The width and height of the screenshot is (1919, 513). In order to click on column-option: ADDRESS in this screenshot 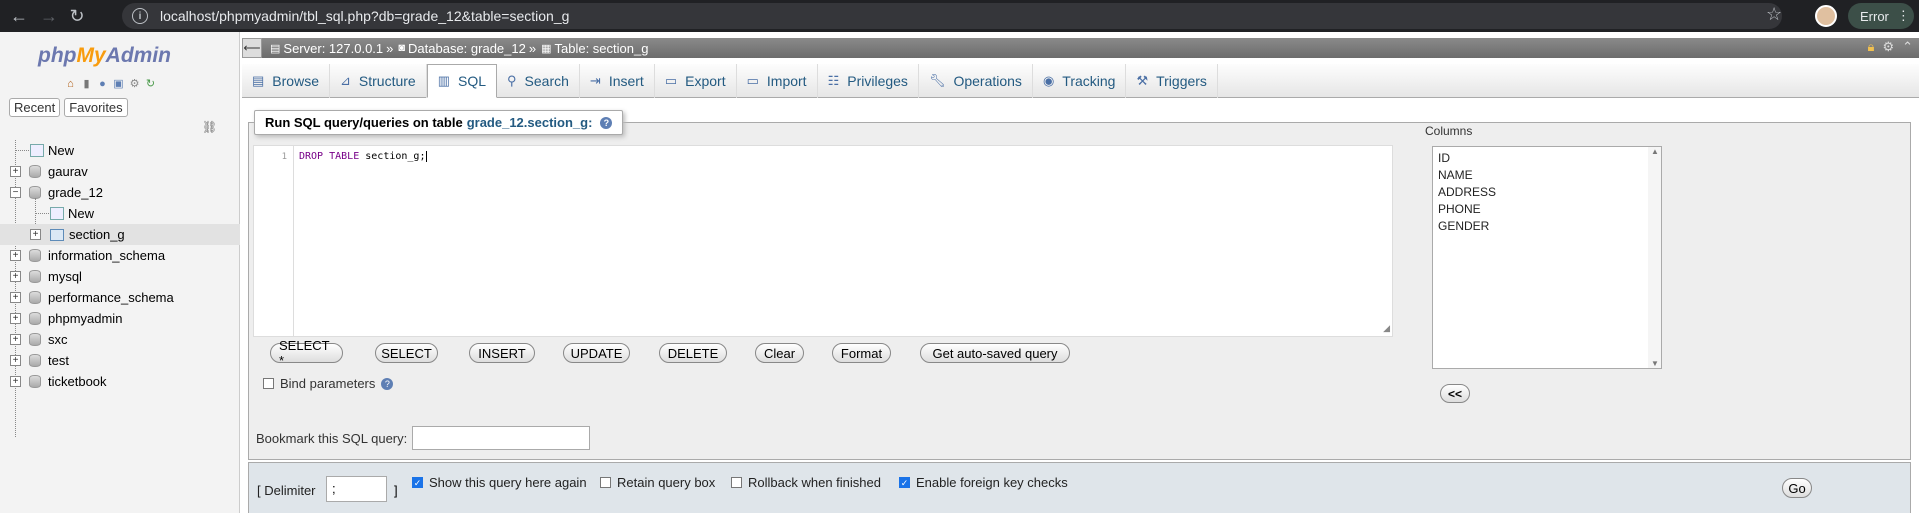, I will do `click(1467, 192)`.